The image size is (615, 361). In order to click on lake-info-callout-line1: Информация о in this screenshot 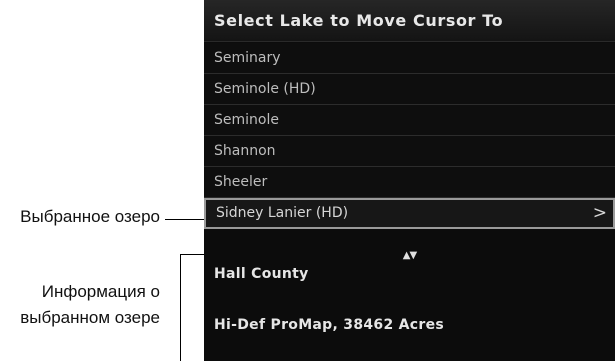, I will do `click(100, 291)`.